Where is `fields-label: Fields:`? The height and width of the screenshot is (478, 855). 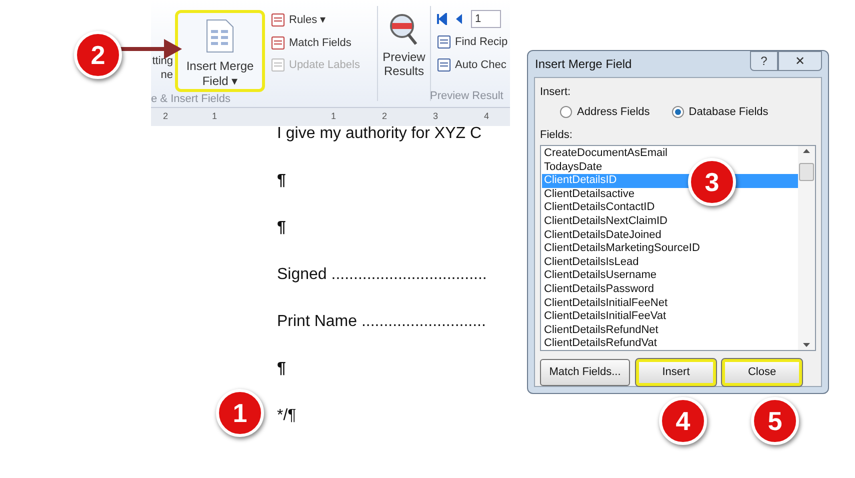 fields-label: Fields: is located at coordinates (557, 135).